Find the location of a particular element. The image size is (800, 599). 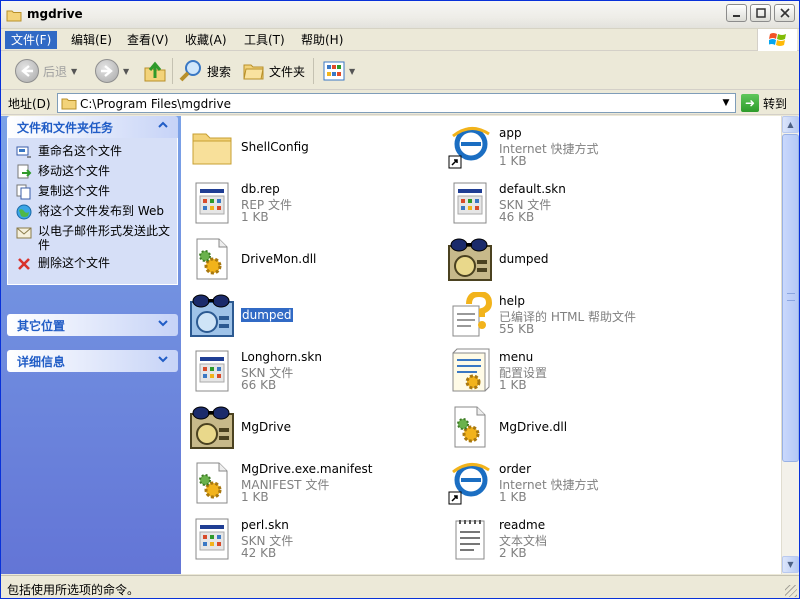

task-delete: 删除这个文件 is located at coordinates (93, 264).